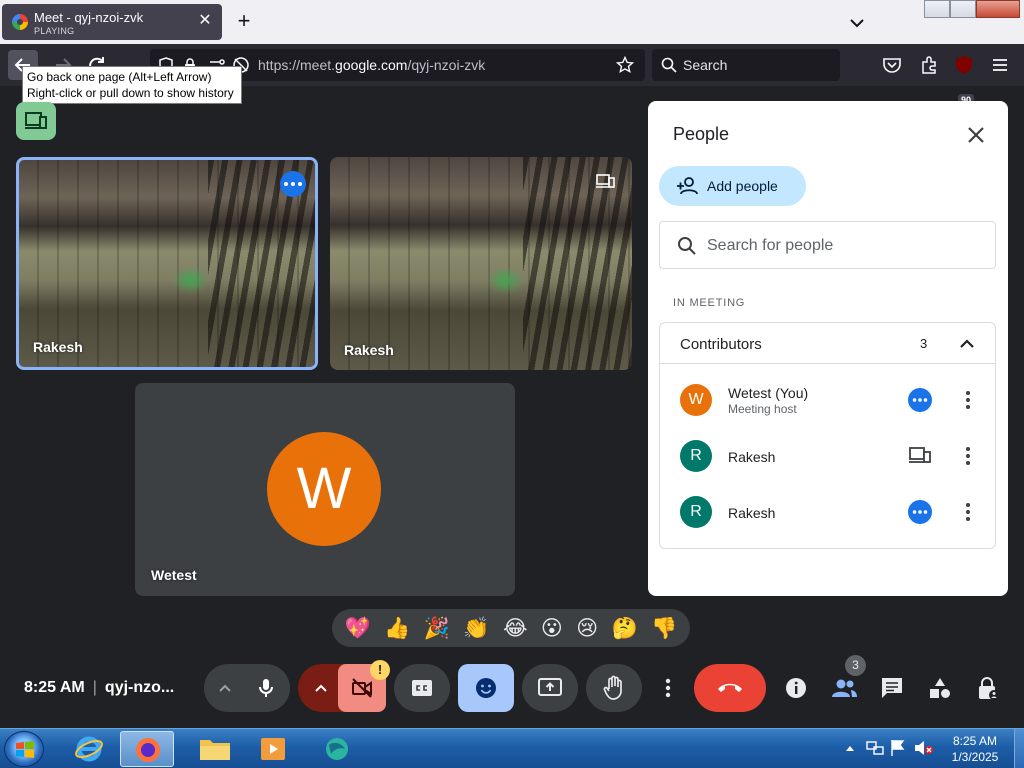 The height and width of the screenshot is (768, 1024). I want to click on clock-date: 1/3/2025, so click(975, 757).